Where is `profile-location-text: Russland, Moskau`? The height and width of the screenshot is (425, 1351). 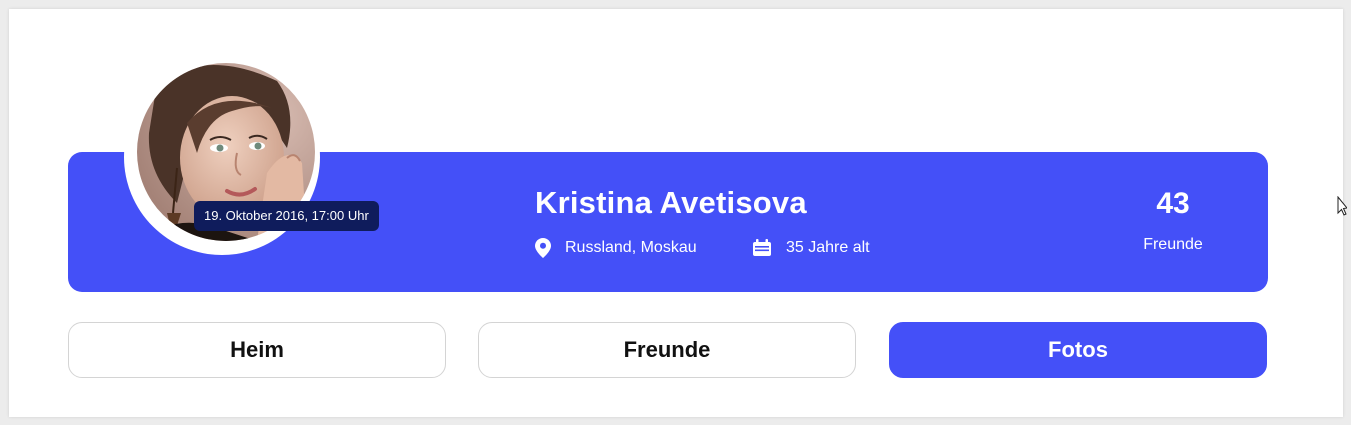 profile-location-text: Russland, Moskau is located at coordinates (631, 247).